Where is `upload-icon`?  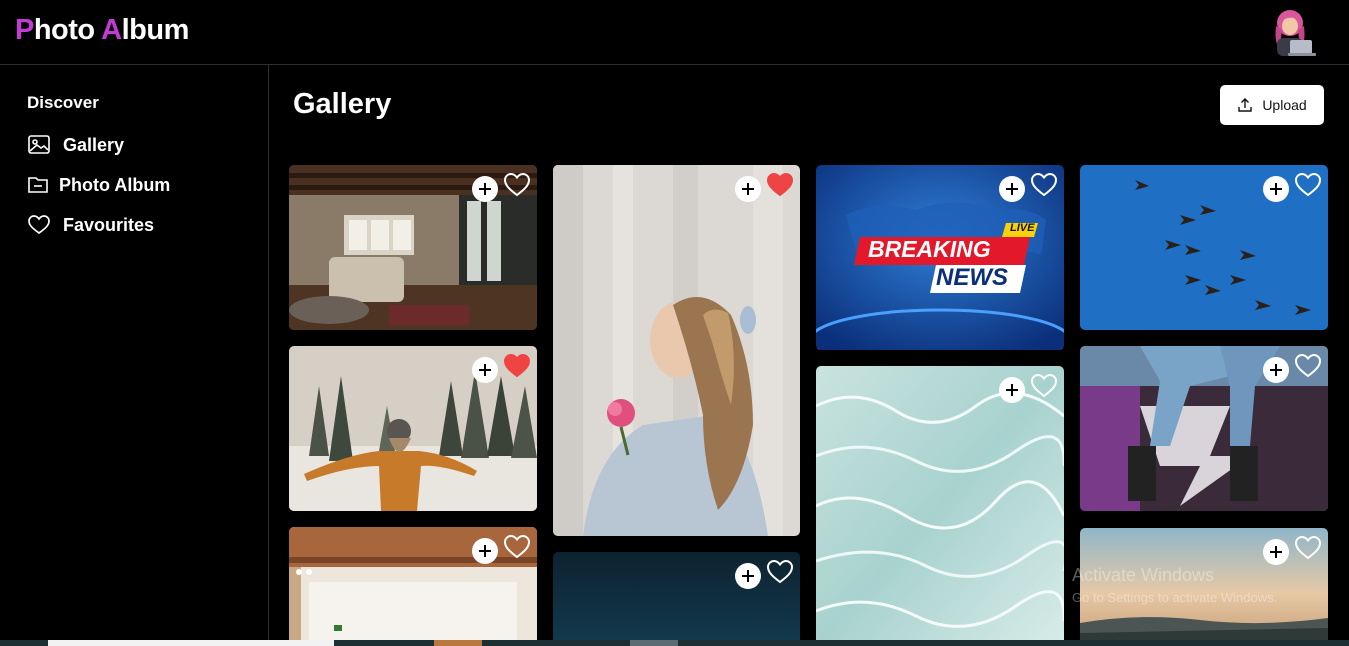
upload-icon is located at coordinates (1245, 105).